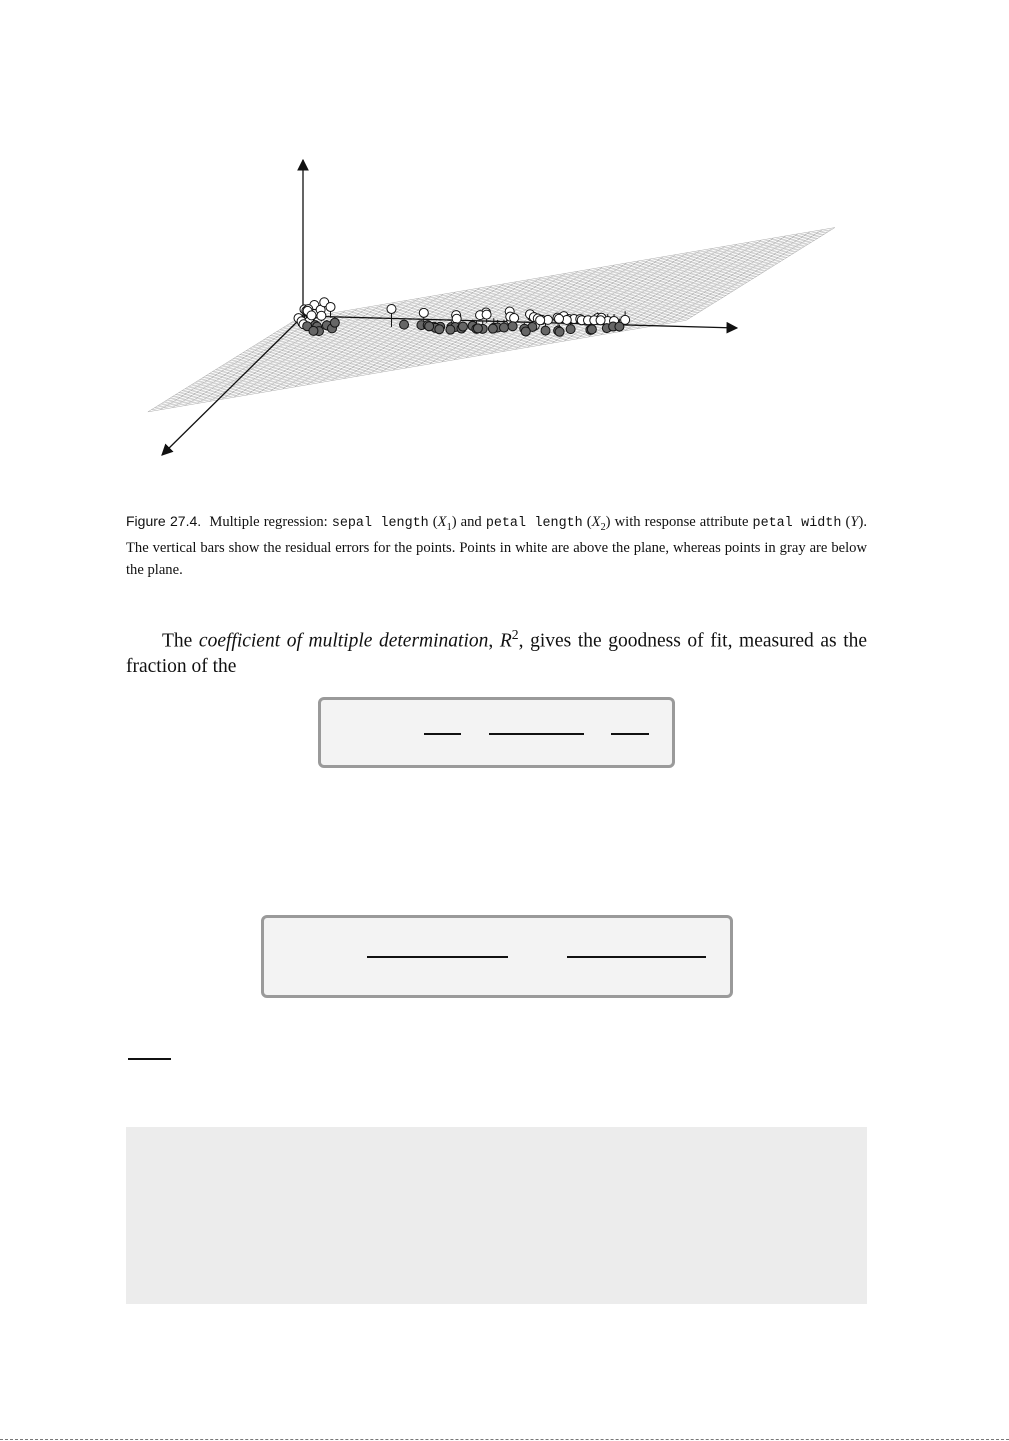  What do you see at coordinates (596, 522) in the screenshot?
I see `caption-x2: X` at bounding box center [596, 522].